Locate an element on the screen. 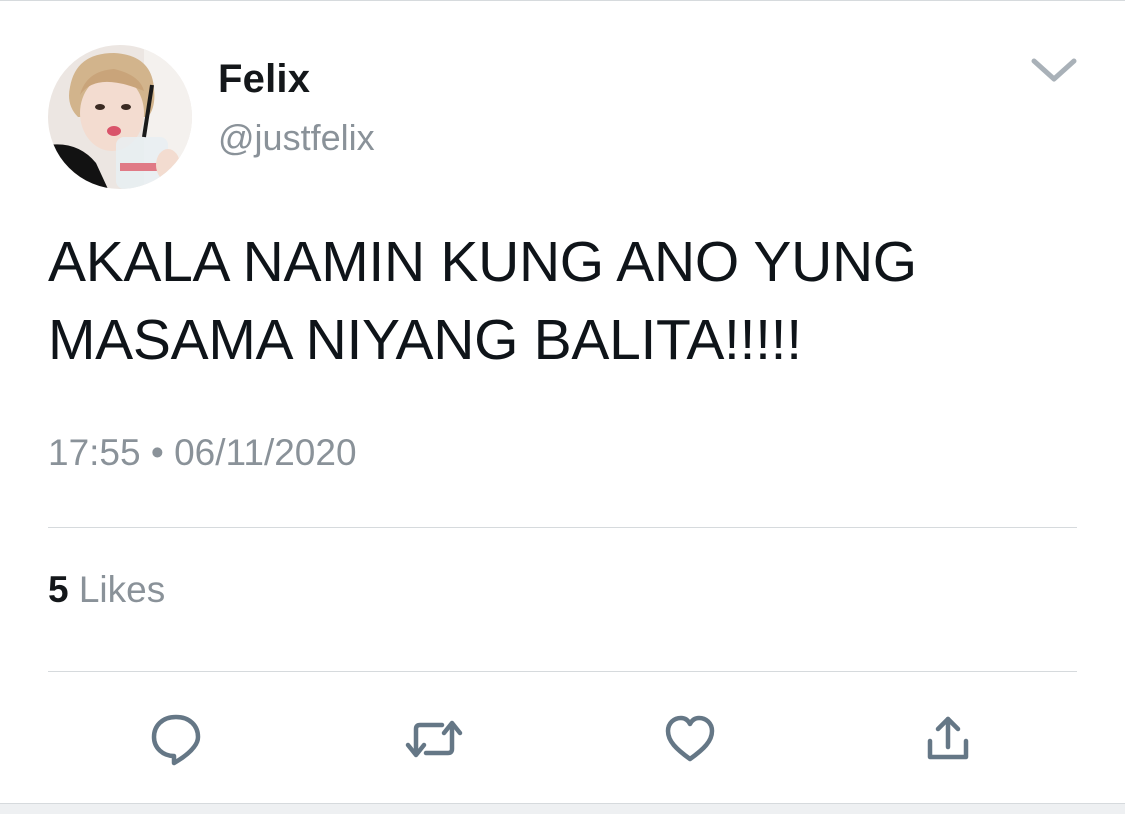 The height and width of the screenshot is (814, 1125). like-button is located at coordinates (690, 739).